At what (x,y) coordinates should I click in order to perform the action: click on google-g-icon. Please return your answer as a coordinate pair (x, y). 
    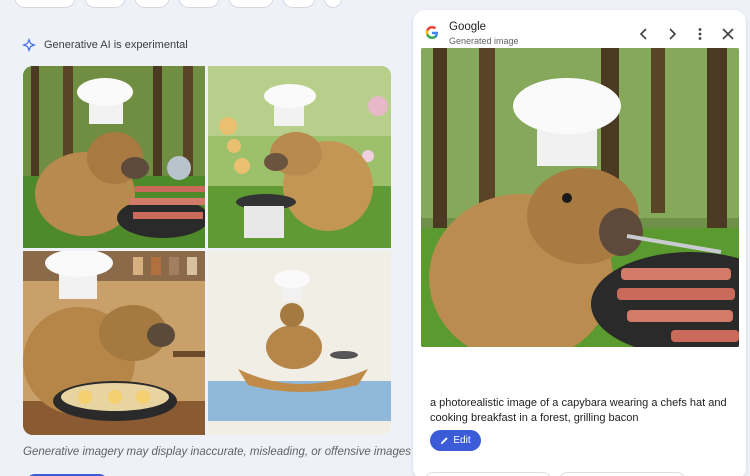
    Looking at the image, I should click on (431, 32).